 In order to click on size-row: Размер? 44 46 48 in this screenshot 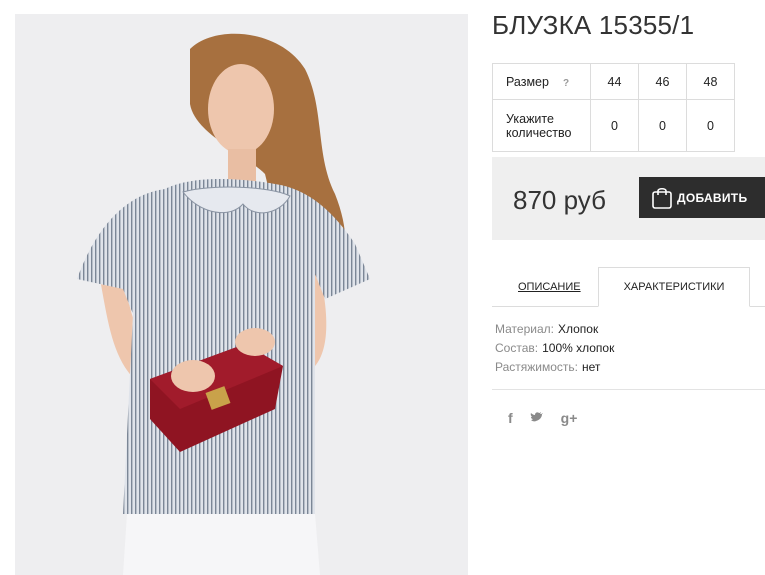, I will do `click(613, 81)`.